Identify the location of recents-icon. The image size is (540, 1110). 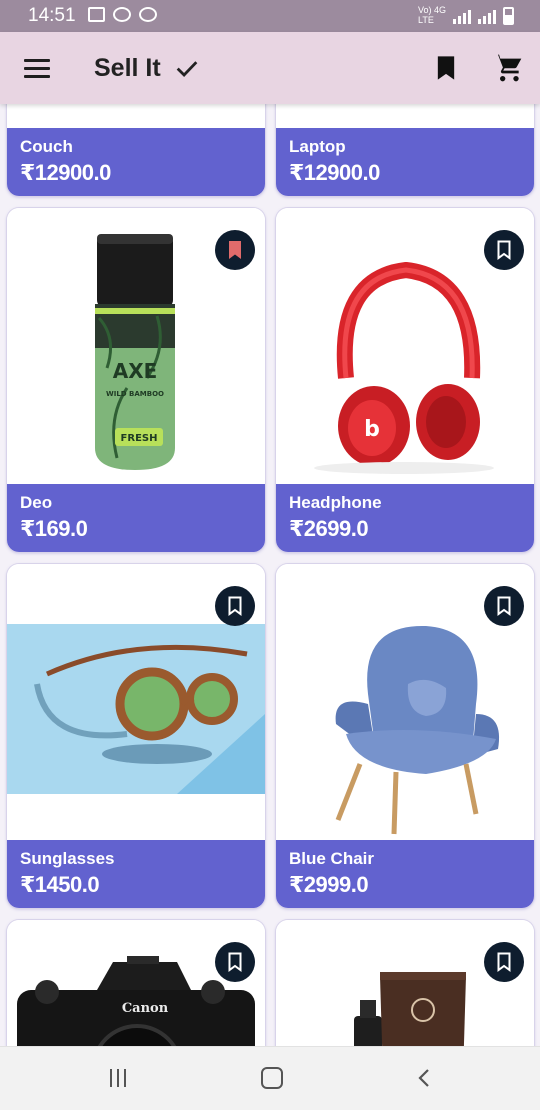
(118, 1078).